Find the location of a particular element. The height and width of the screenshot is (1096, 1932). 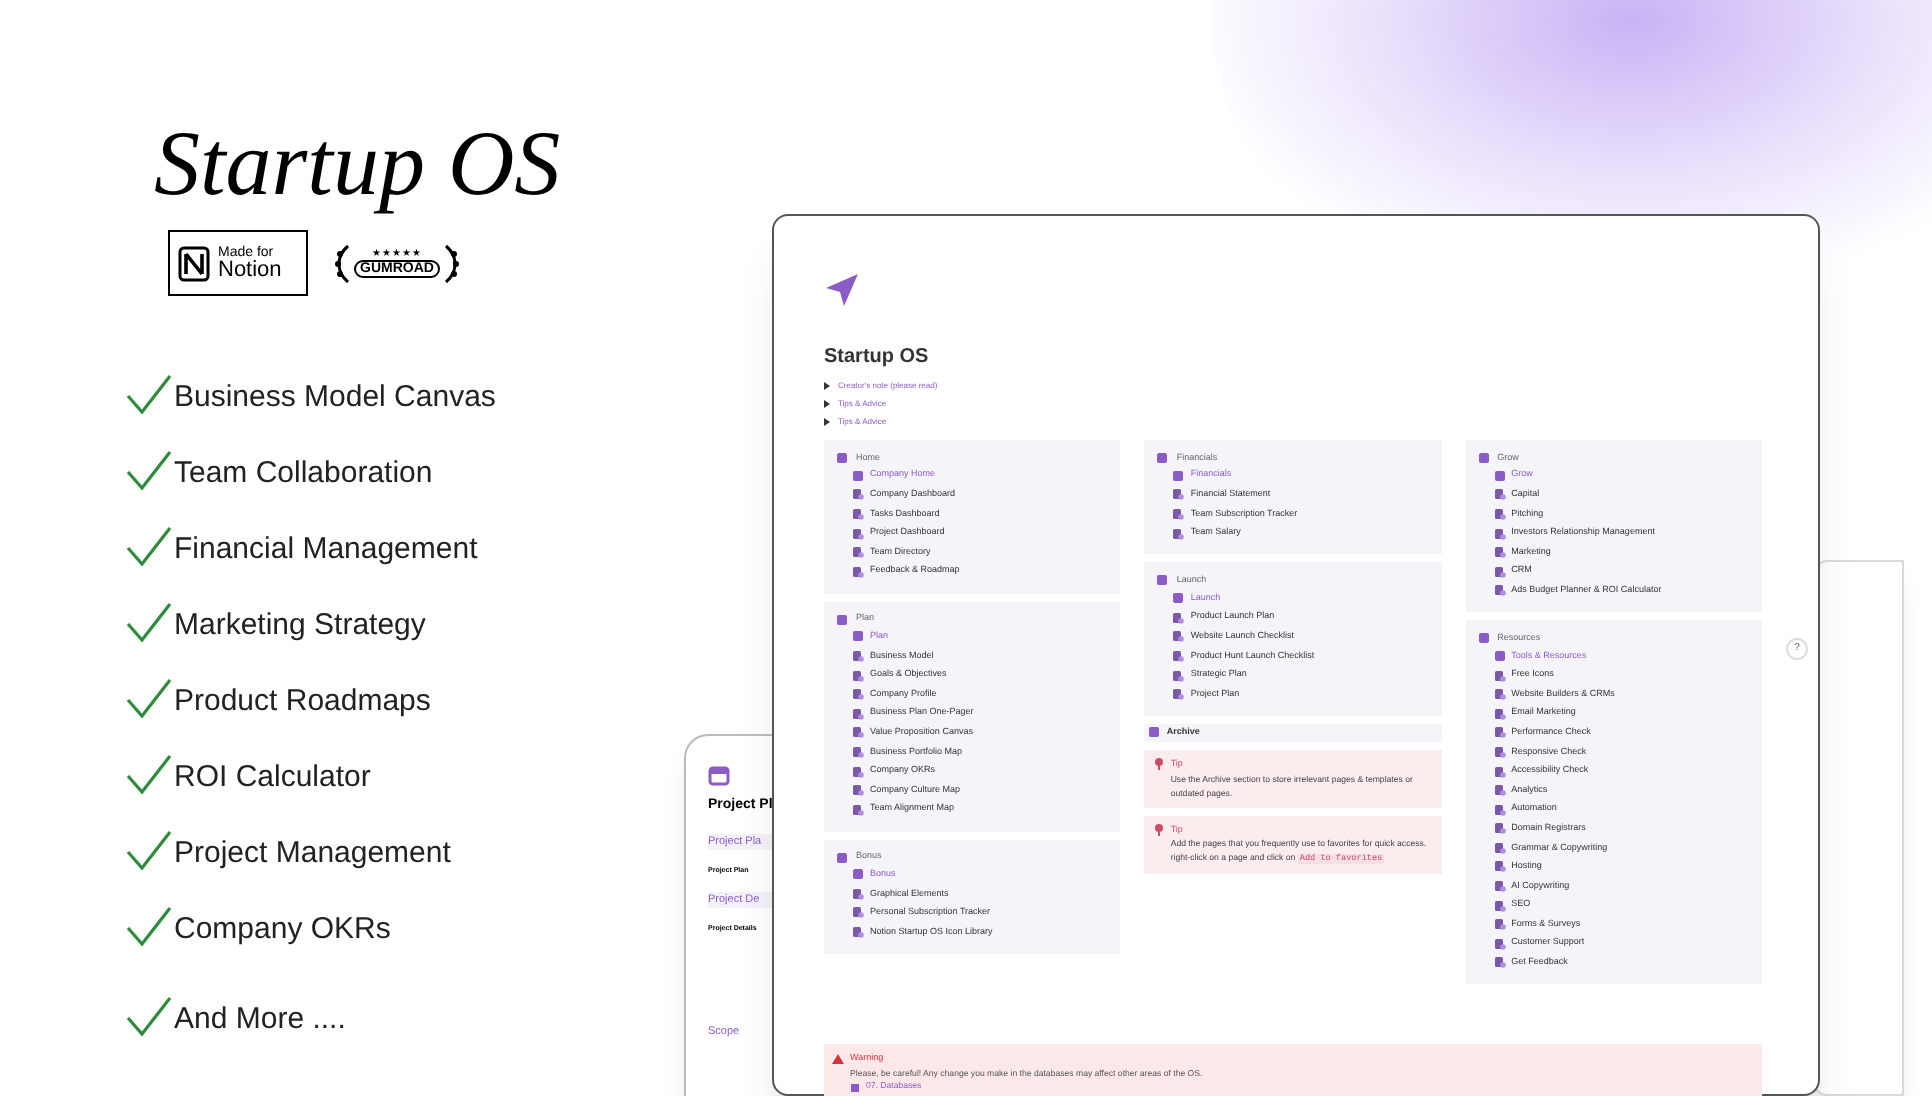

feature-label: Team Collaboration is located at coordinates (303, 474).